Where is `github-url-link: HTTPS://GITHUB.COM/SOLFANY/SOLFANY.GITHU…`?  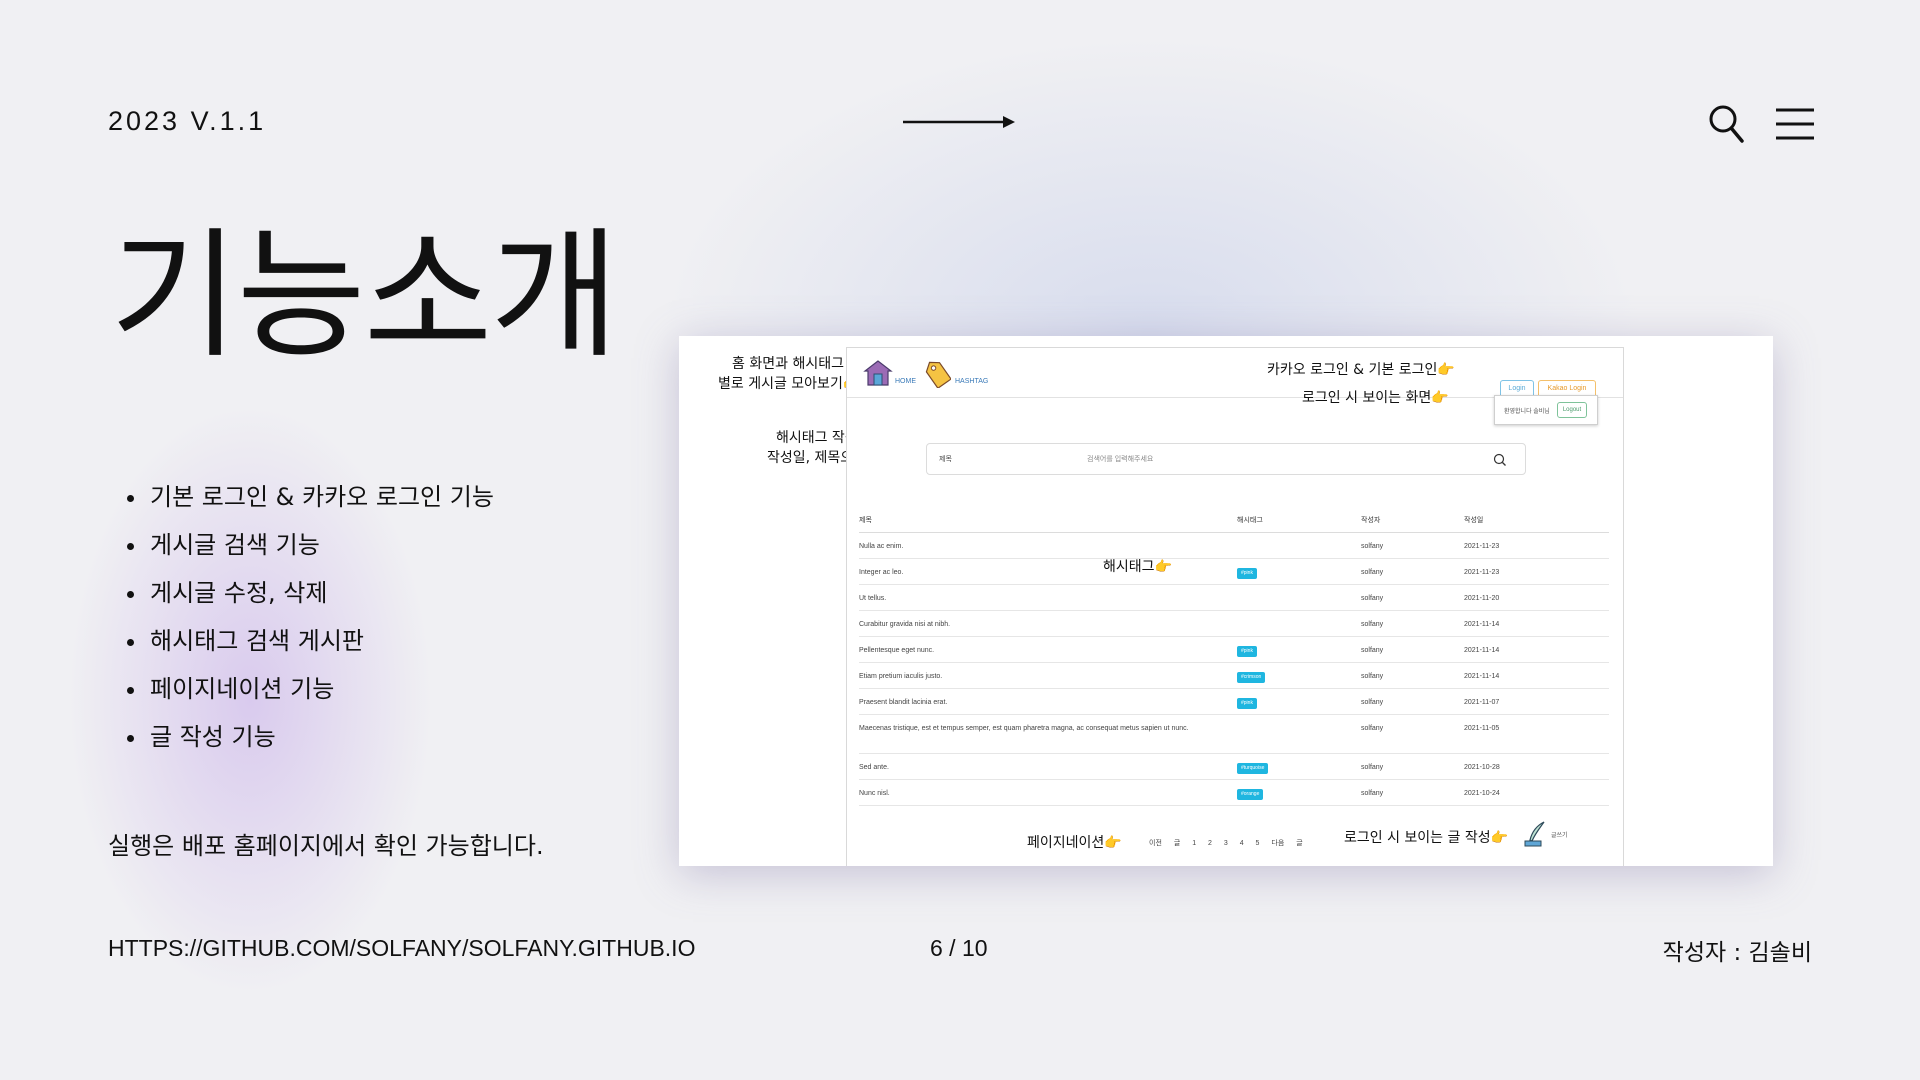
github-url-link: HTTPS://GITHUB.COM/SOLFANY/SOLFANY.GITHU… is located at coordinates (401, 948).